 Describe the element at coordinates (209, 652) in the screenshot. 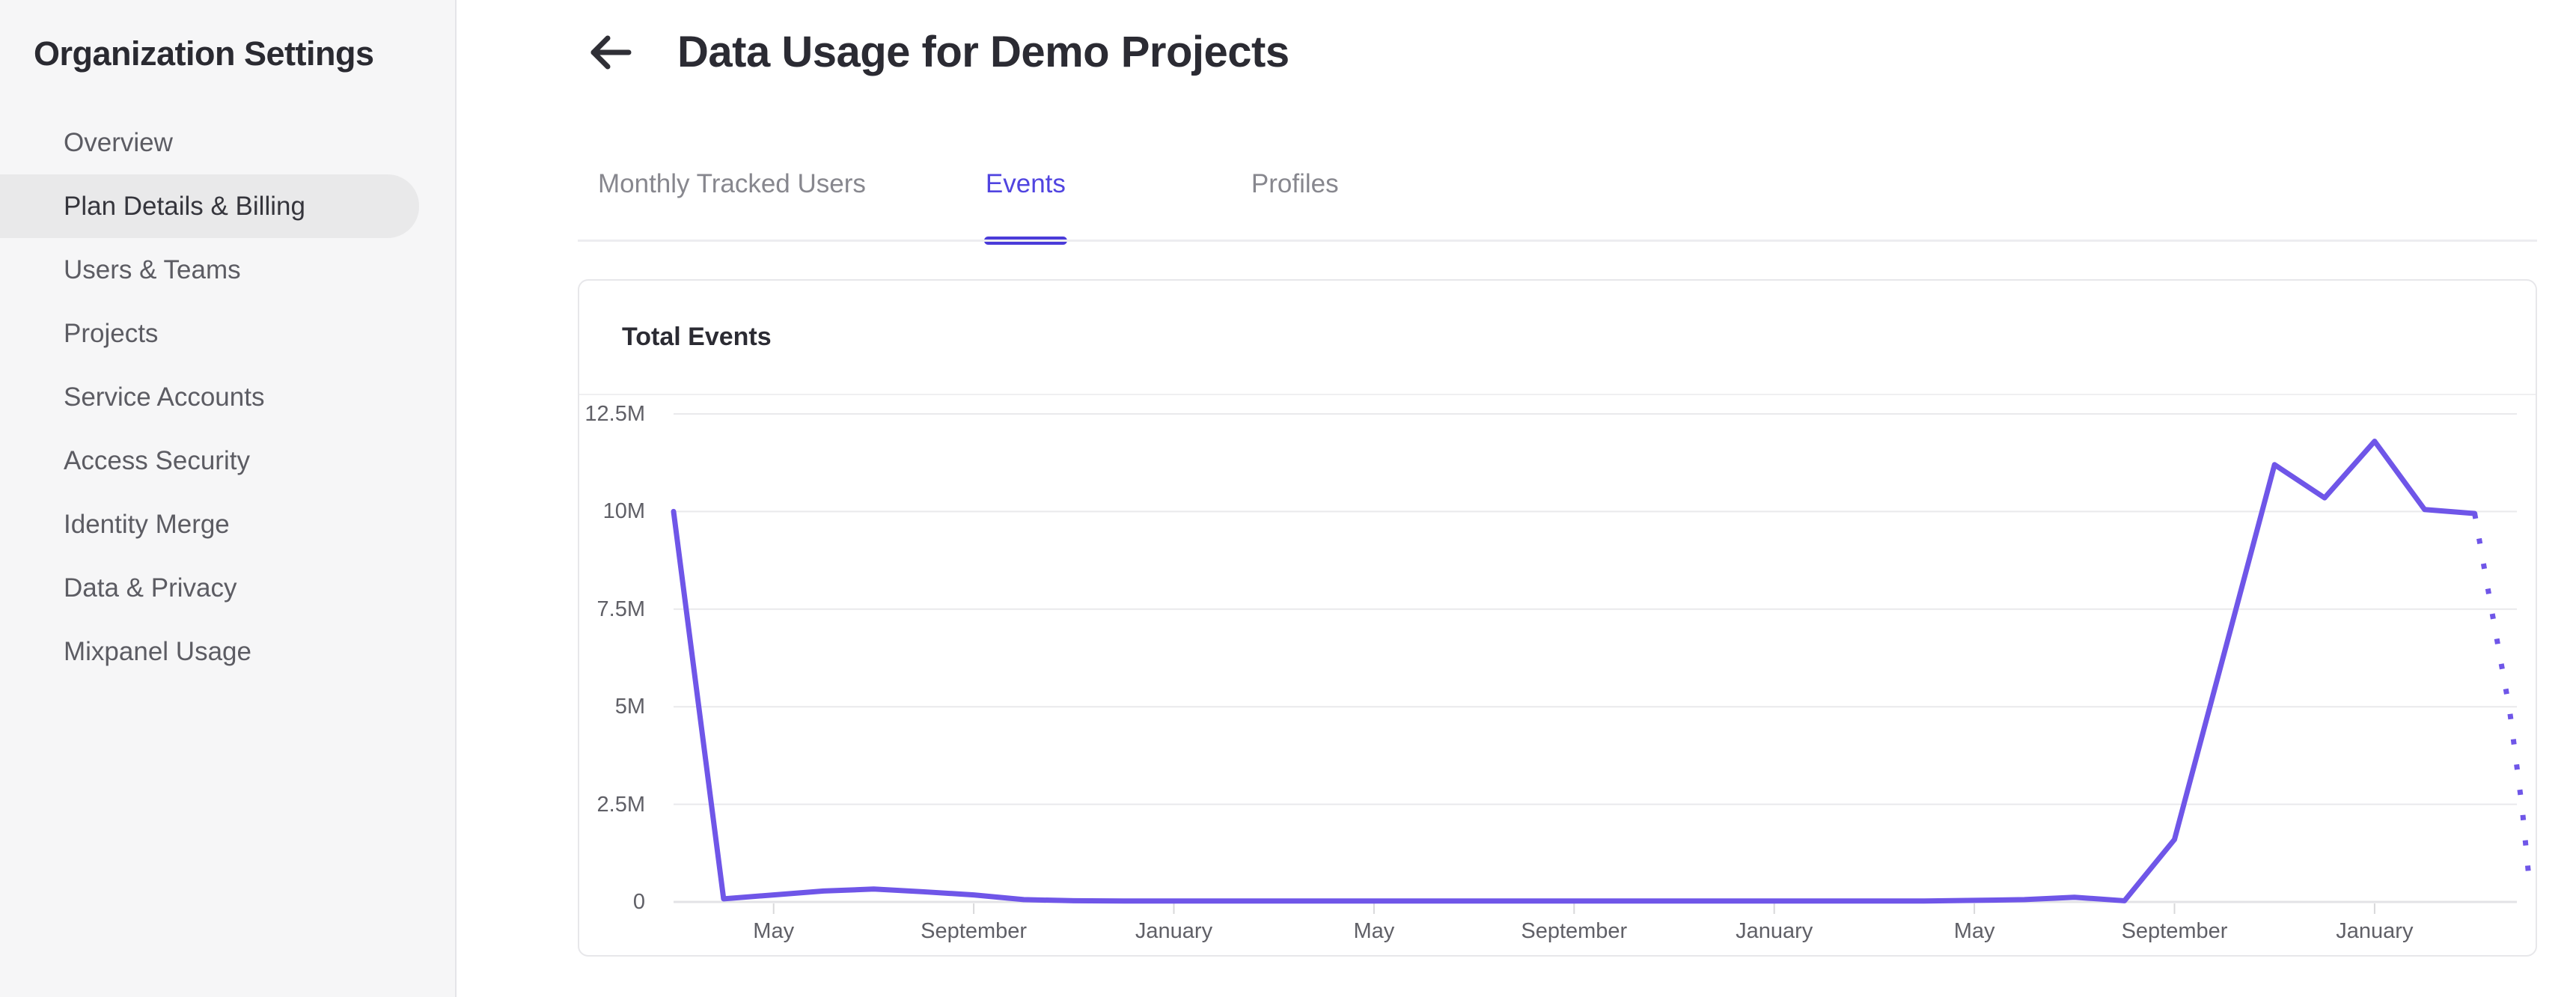

I see `sidebar-item-mixpanel-usage: Mixpanel Usage` at that location.